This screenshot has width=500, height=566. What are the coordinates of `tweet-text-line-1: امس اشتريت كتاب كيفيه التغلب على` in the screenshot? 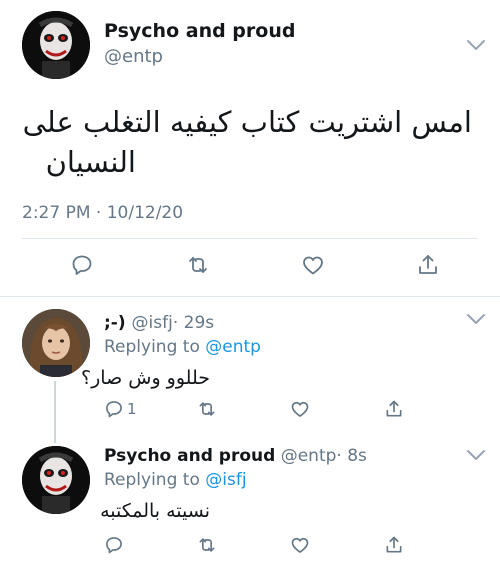 It's located at (247, 122).